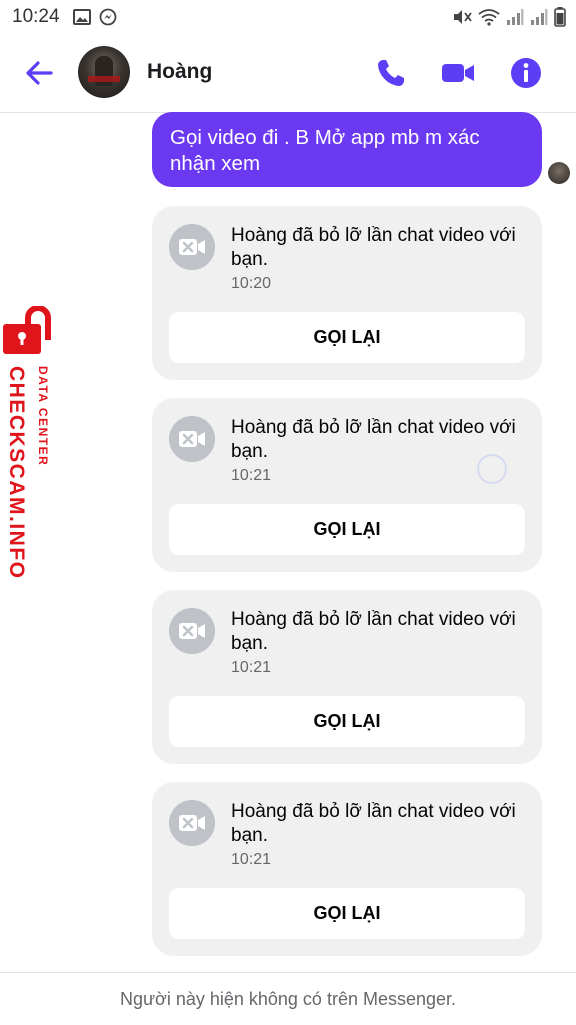  I want to click on signal-icon, so click(515, 17).